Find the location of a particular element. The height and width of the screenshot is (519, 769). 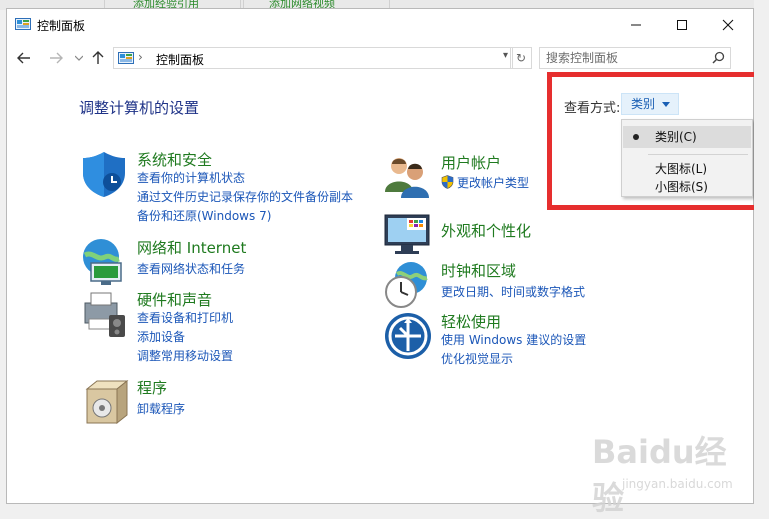

clock-globe-icon is located at coordinates (406, 285).